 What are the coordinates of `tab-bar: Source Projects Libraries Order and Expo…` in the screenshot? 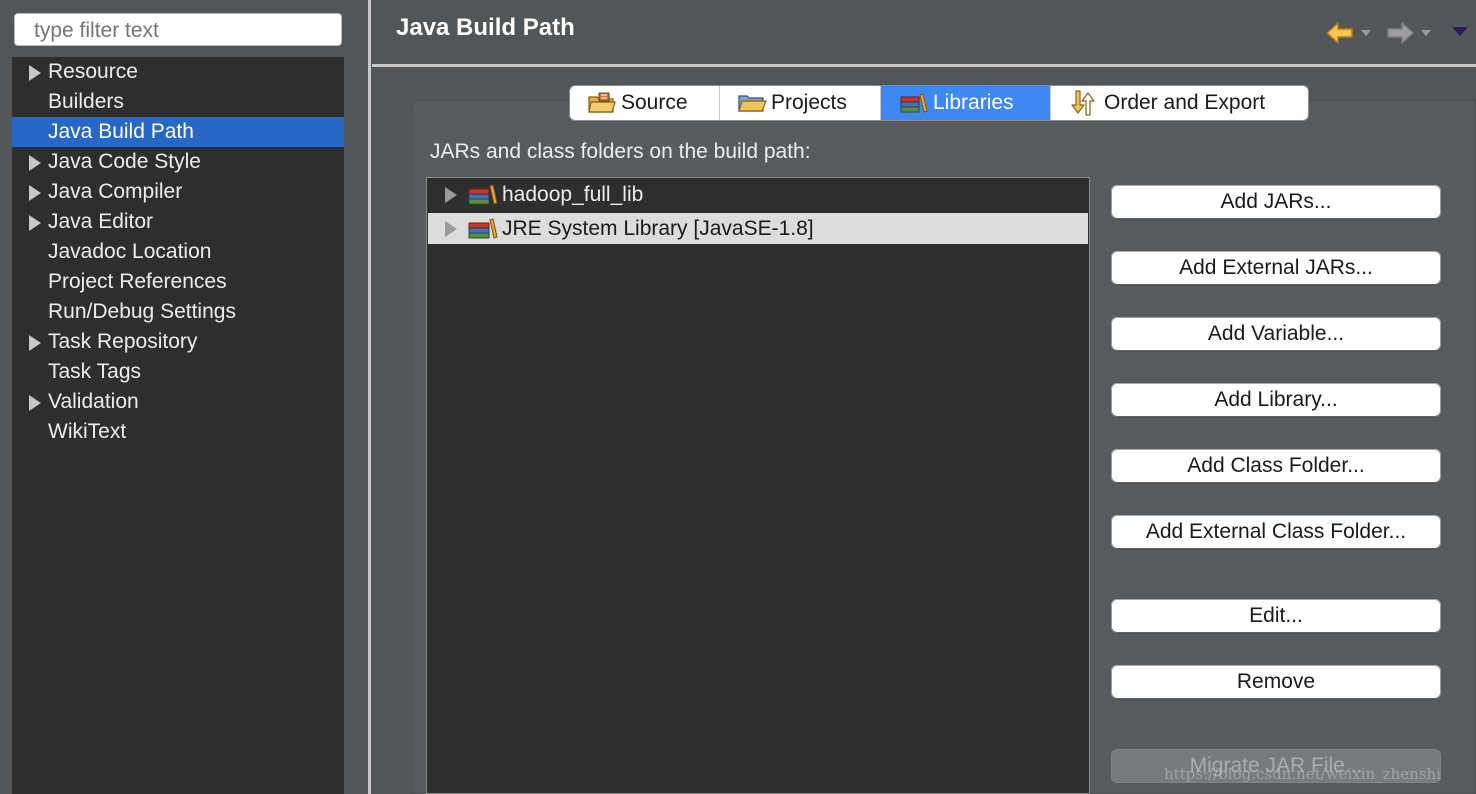 It's located at (939, 103).